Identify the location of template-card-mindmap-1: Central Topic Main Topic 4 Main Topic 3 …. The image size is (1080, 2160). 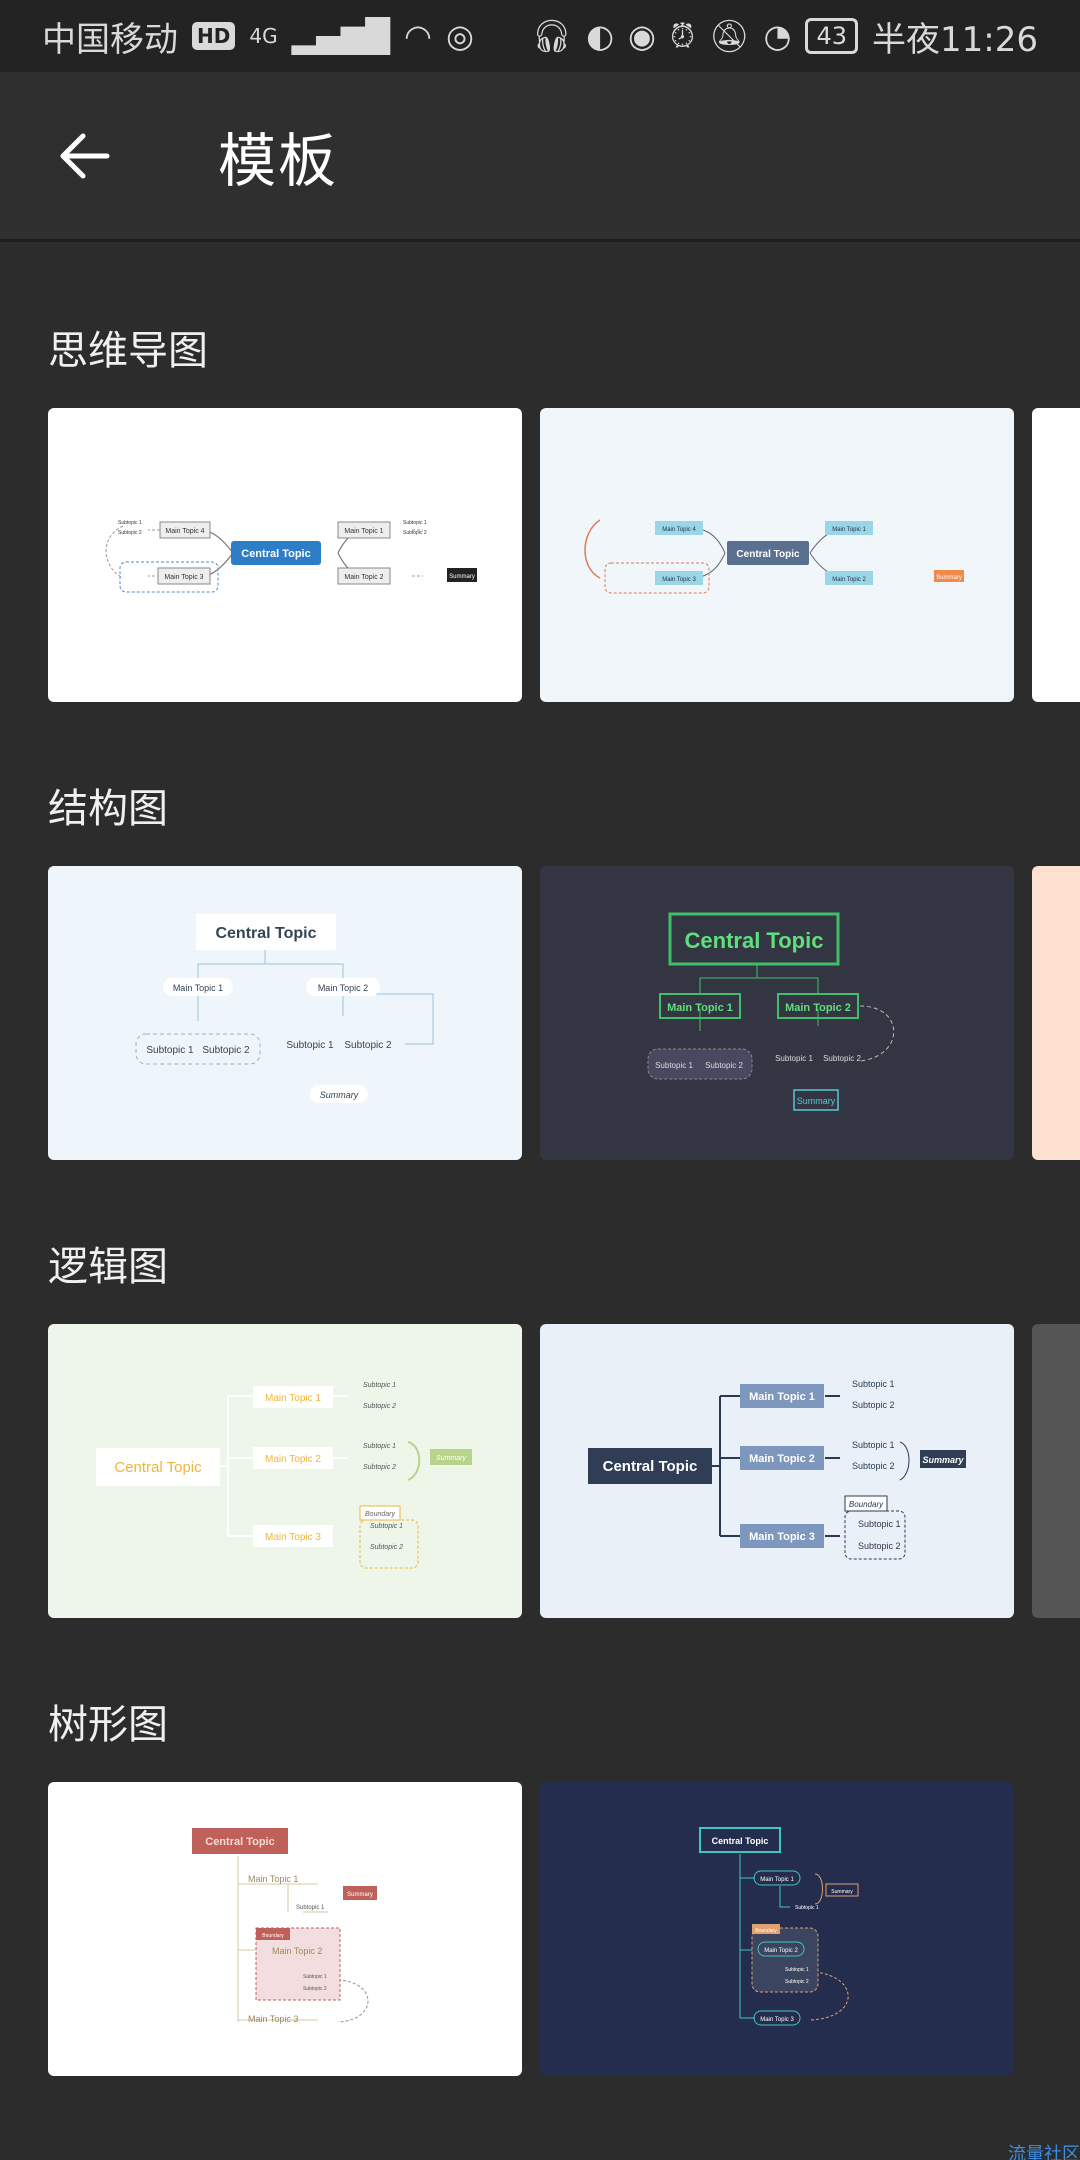
(285, 555).